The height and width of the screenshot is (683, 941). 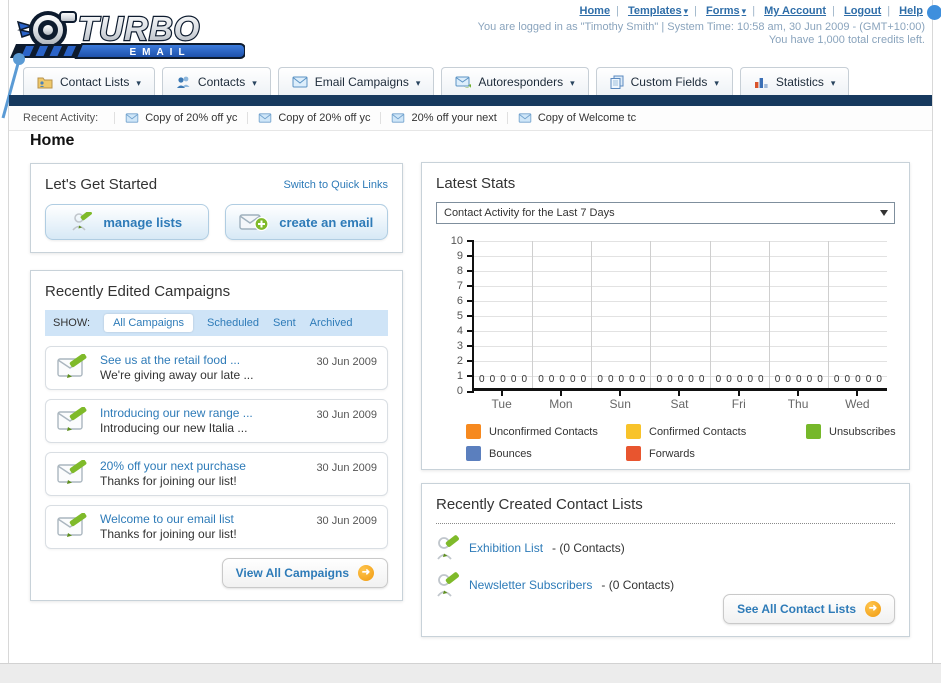 What do you see at coordinates (254, 223) in the screenshot?
I see `envelope-plus-icon` at bounding box center [254, 223].